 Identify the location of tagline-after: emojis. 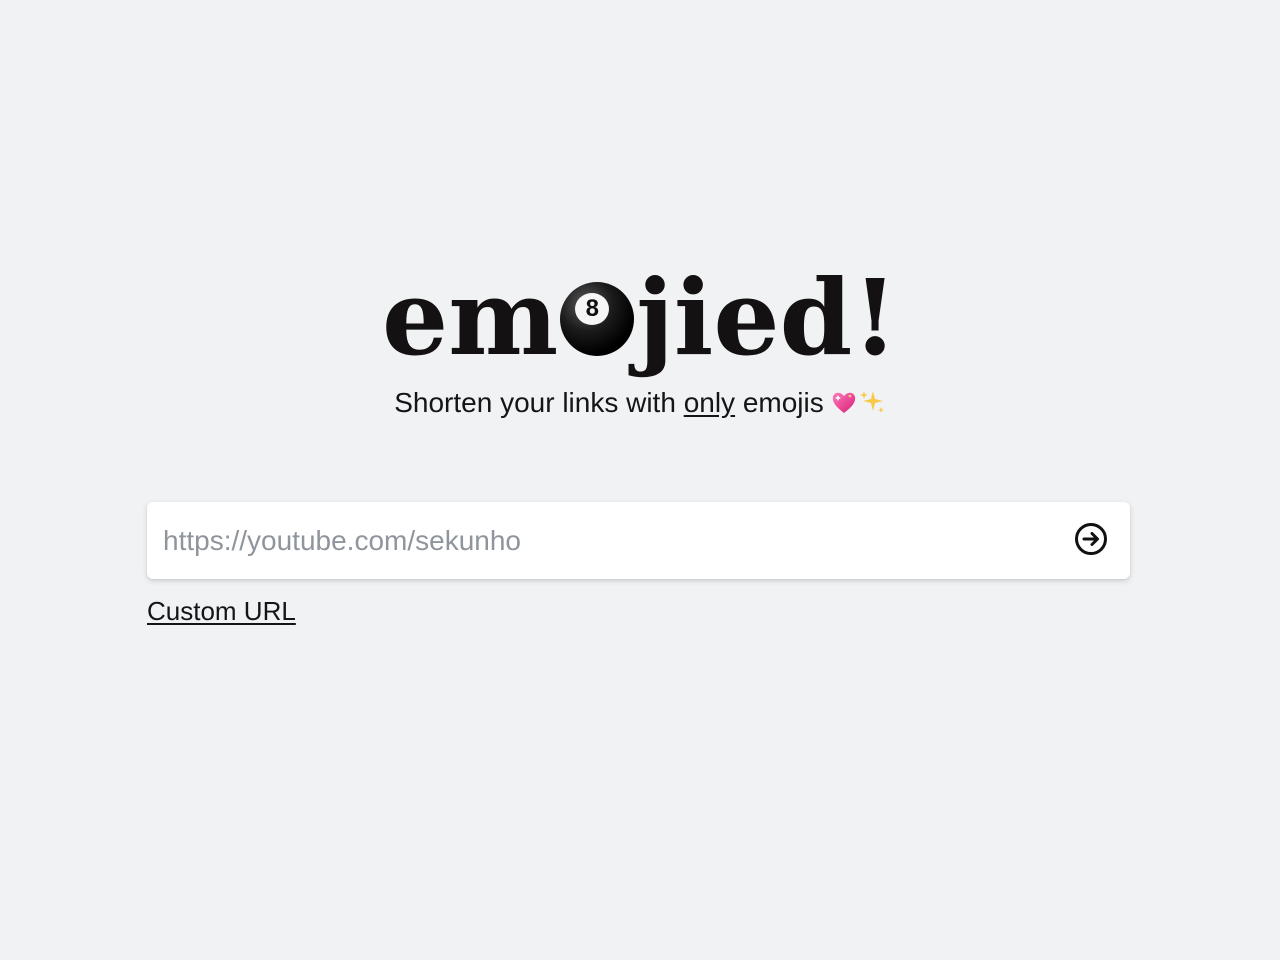
(779, 402).